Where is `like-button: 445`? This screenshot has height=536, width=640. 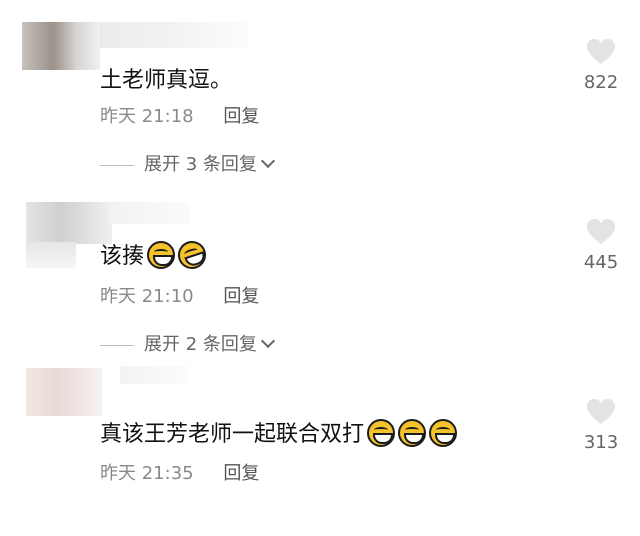 like-button: 445 is located at coordinates (601, 245).